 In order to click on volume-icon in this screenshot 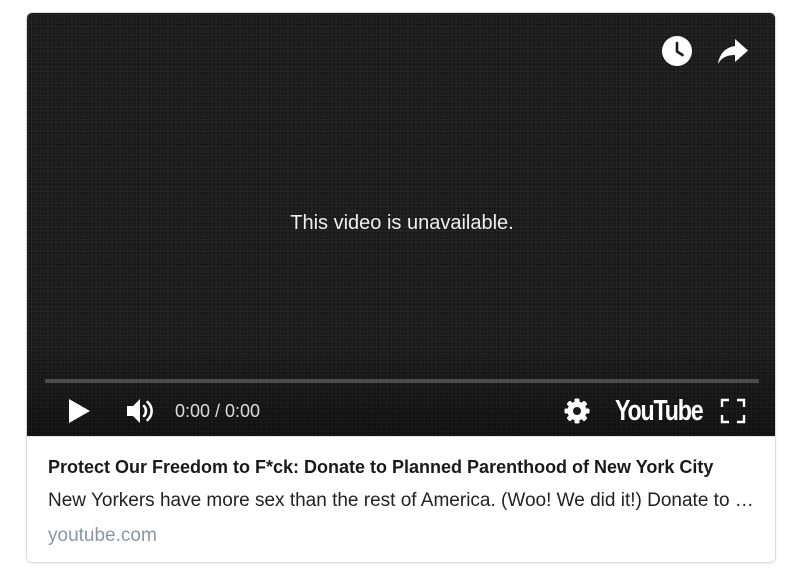, I will do `click(140, 411)`.